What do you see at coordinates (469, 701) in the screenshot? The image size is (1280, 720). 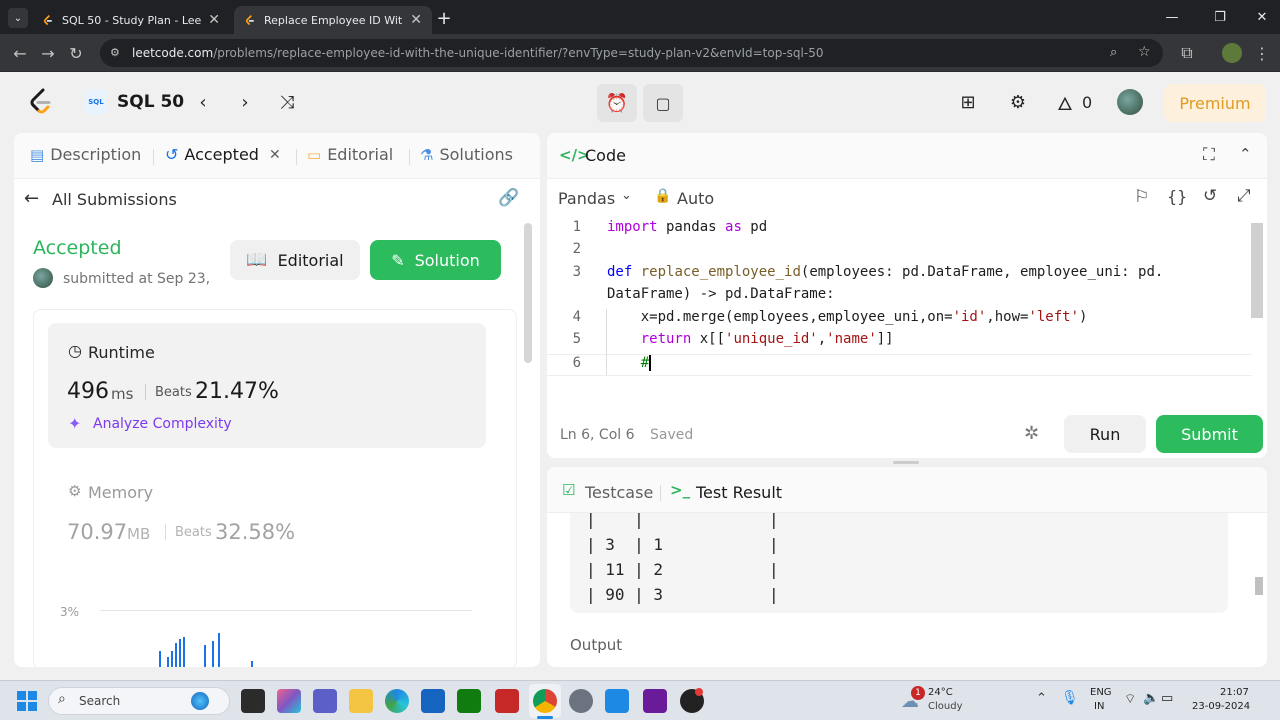 I see `xbox-icon` at bounding box center [469, 701].